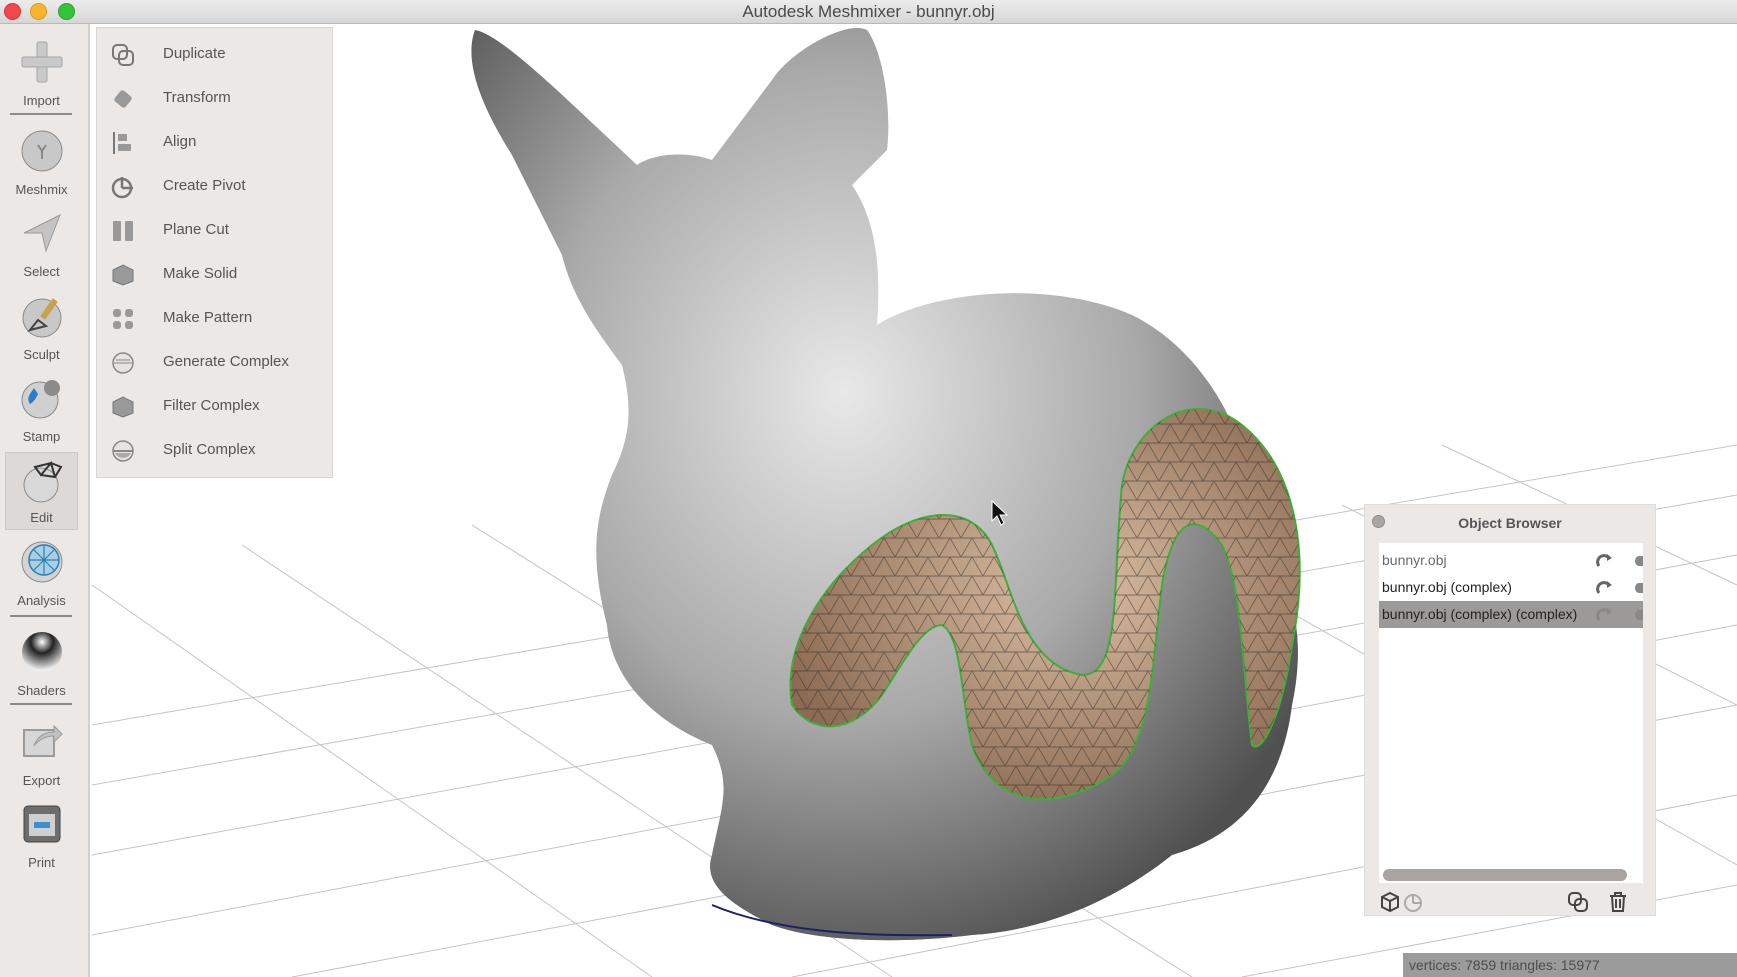 The image size is (1737, 977). I want to click on menu-item-label: Make Solid, so click(200, 273).